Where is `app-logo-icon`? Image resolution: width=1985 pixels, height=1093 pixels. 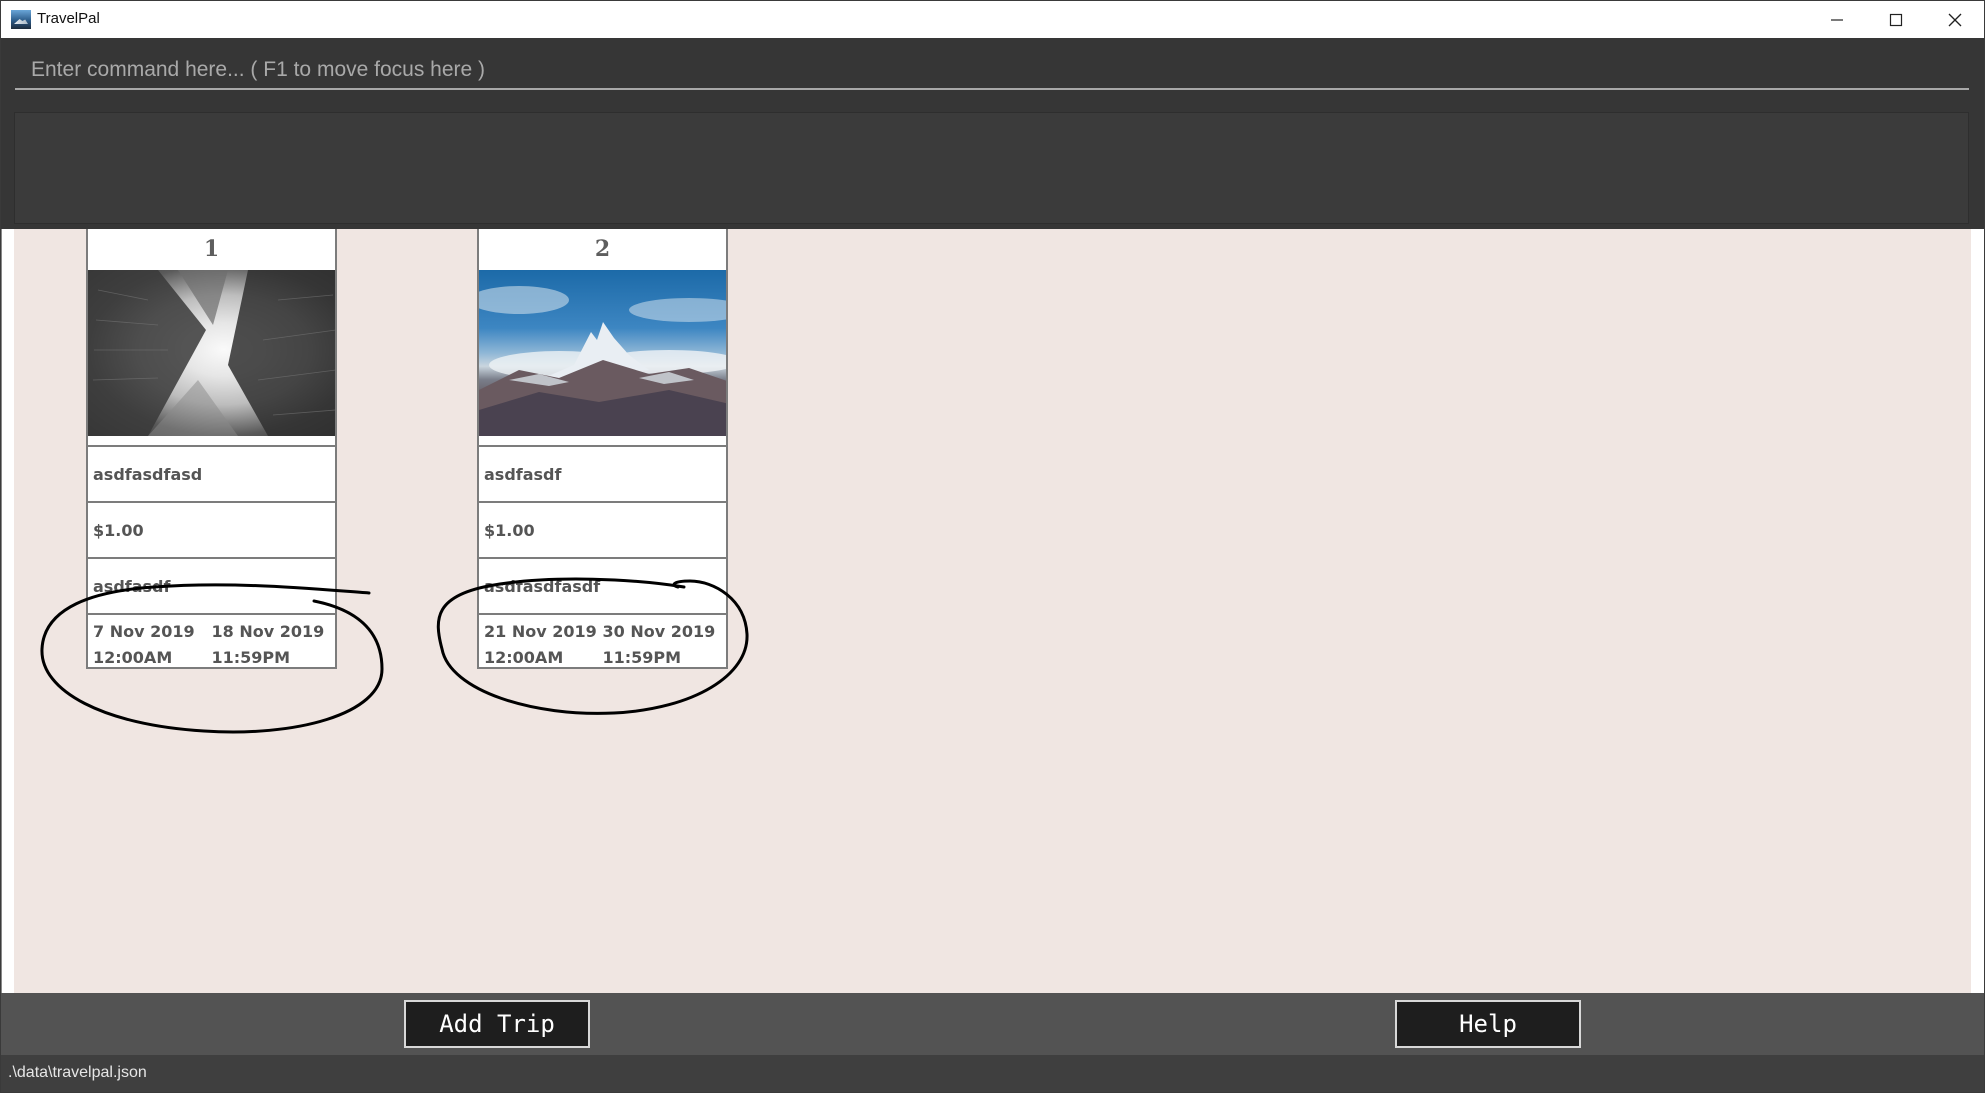 app-logo-icon is located at coordinates (21, 19).